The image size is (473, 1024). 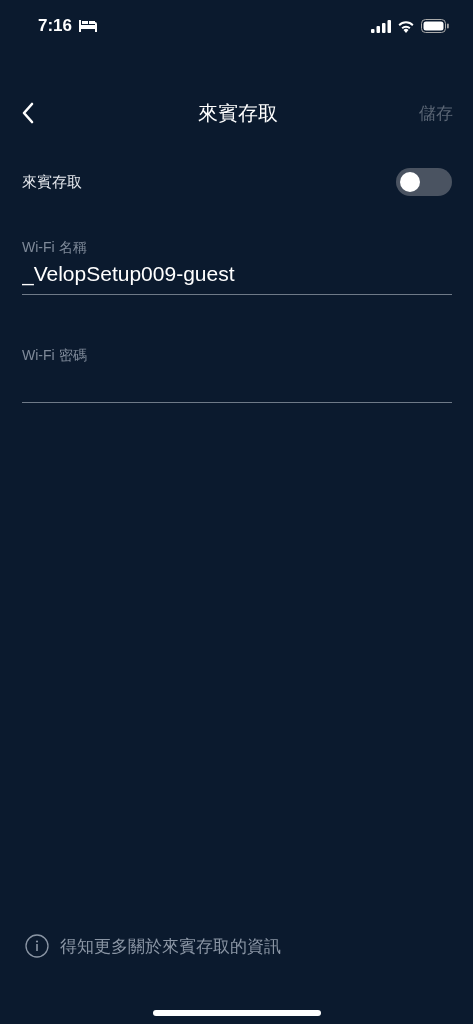 I want to click on status-time: 7:16, so click(x=55, y=26).